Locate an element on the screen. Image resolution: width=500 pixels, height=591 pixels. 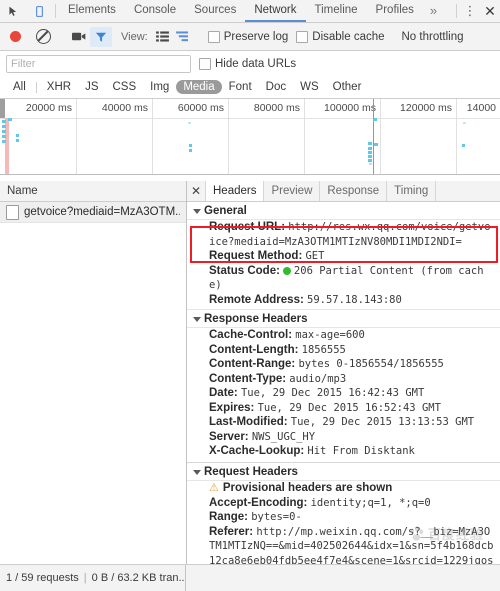
type-filter-other: Other is located at coordinates (347, 87).